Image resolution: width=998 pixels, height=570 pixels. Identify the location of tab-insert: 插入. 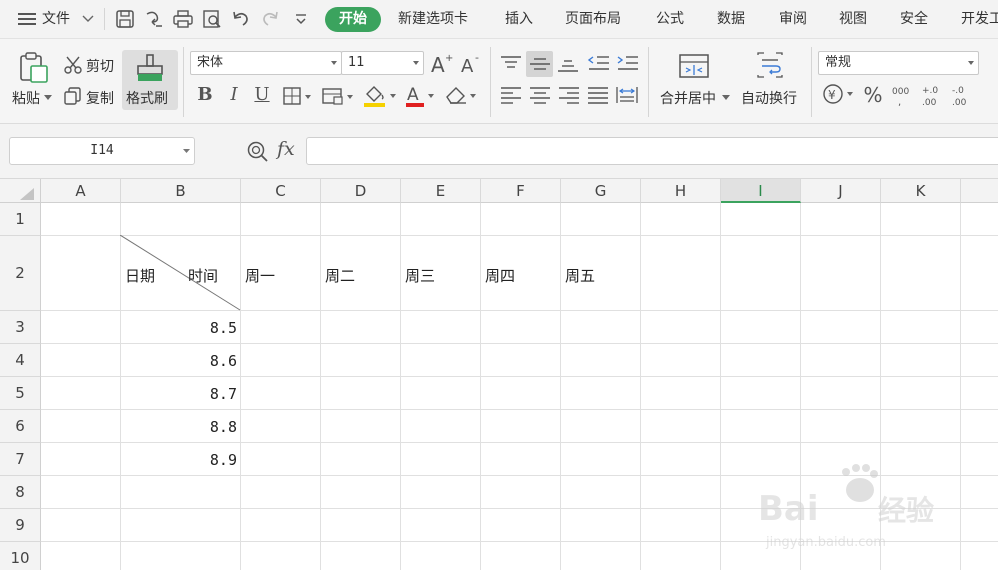
(519, 19).